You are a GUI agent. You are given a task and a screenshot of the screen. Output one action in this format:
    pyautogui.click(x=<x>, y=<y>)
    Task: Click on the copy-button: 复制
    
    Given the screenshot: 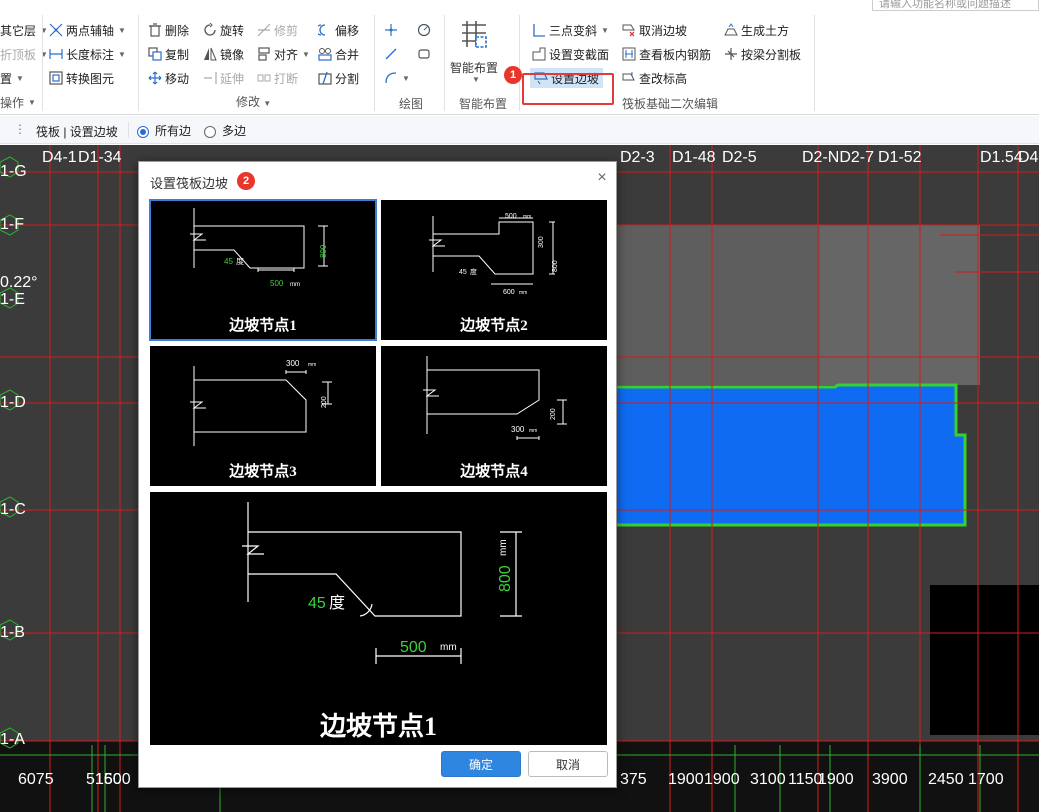 What is the action you would take?
    pyautogui.click(x=168, y=54)
    